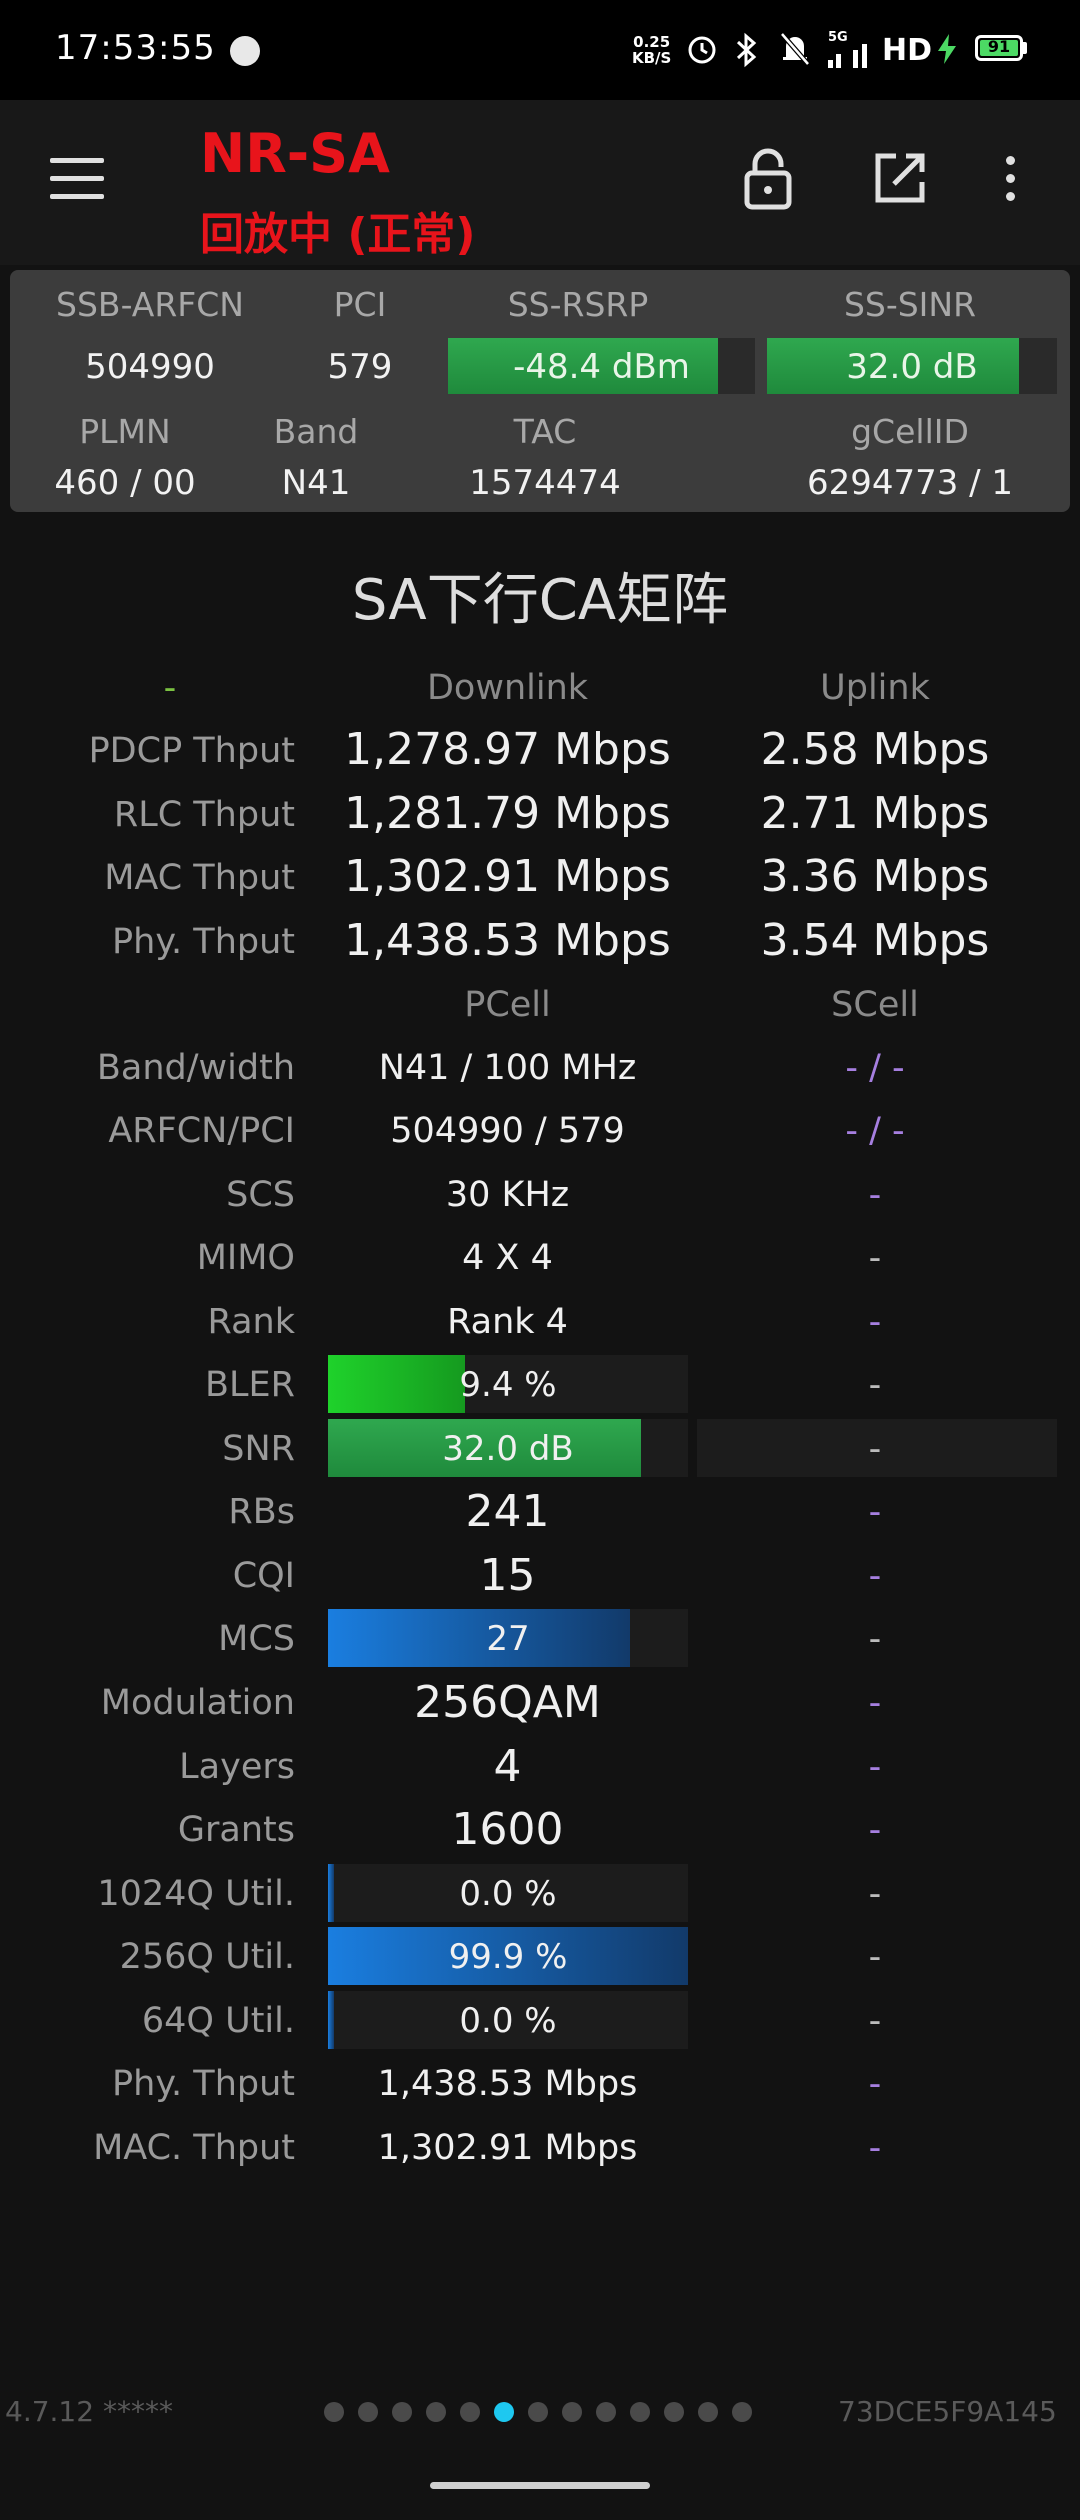 The height and width of the screenshot is (2520, 1080). I want to click on mac-thput-scell: -, so click(875, 2148).